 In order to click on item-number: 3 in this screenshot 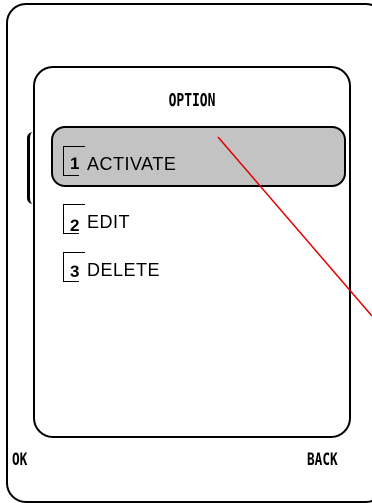, I will do `click(75, 271)`.